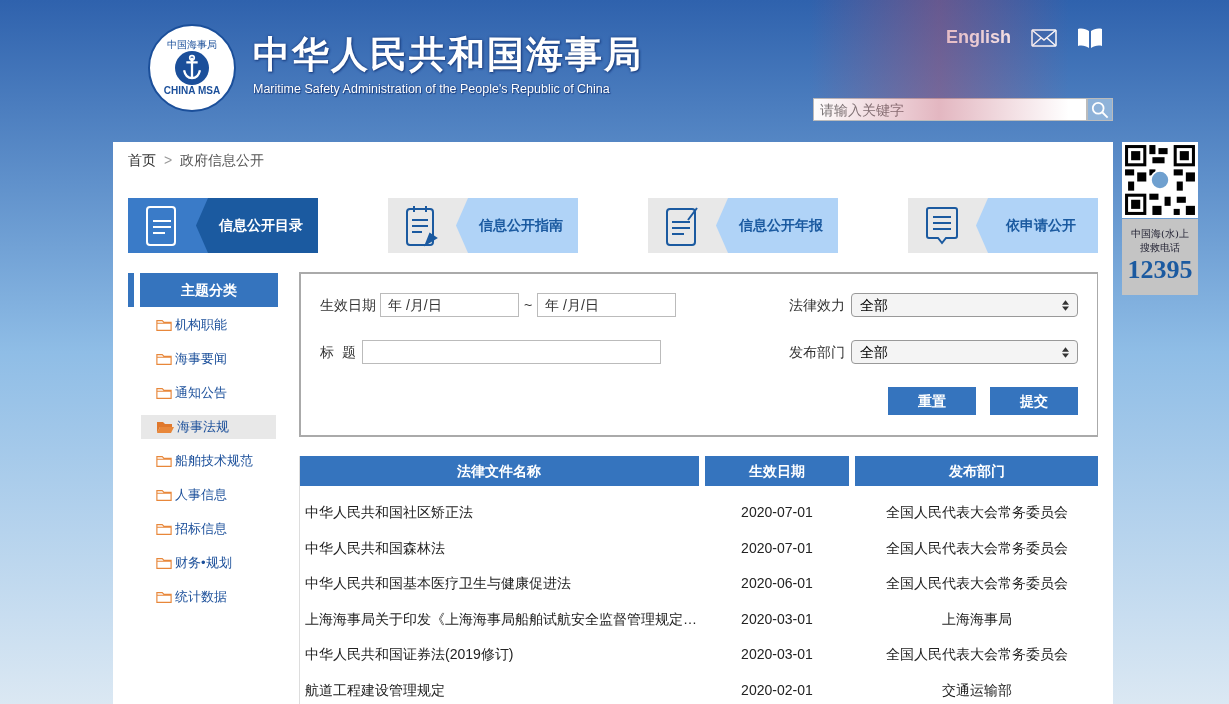 The image size is (1229, 704). I want to click on hotline-number: 12395, so click(1160, 270).